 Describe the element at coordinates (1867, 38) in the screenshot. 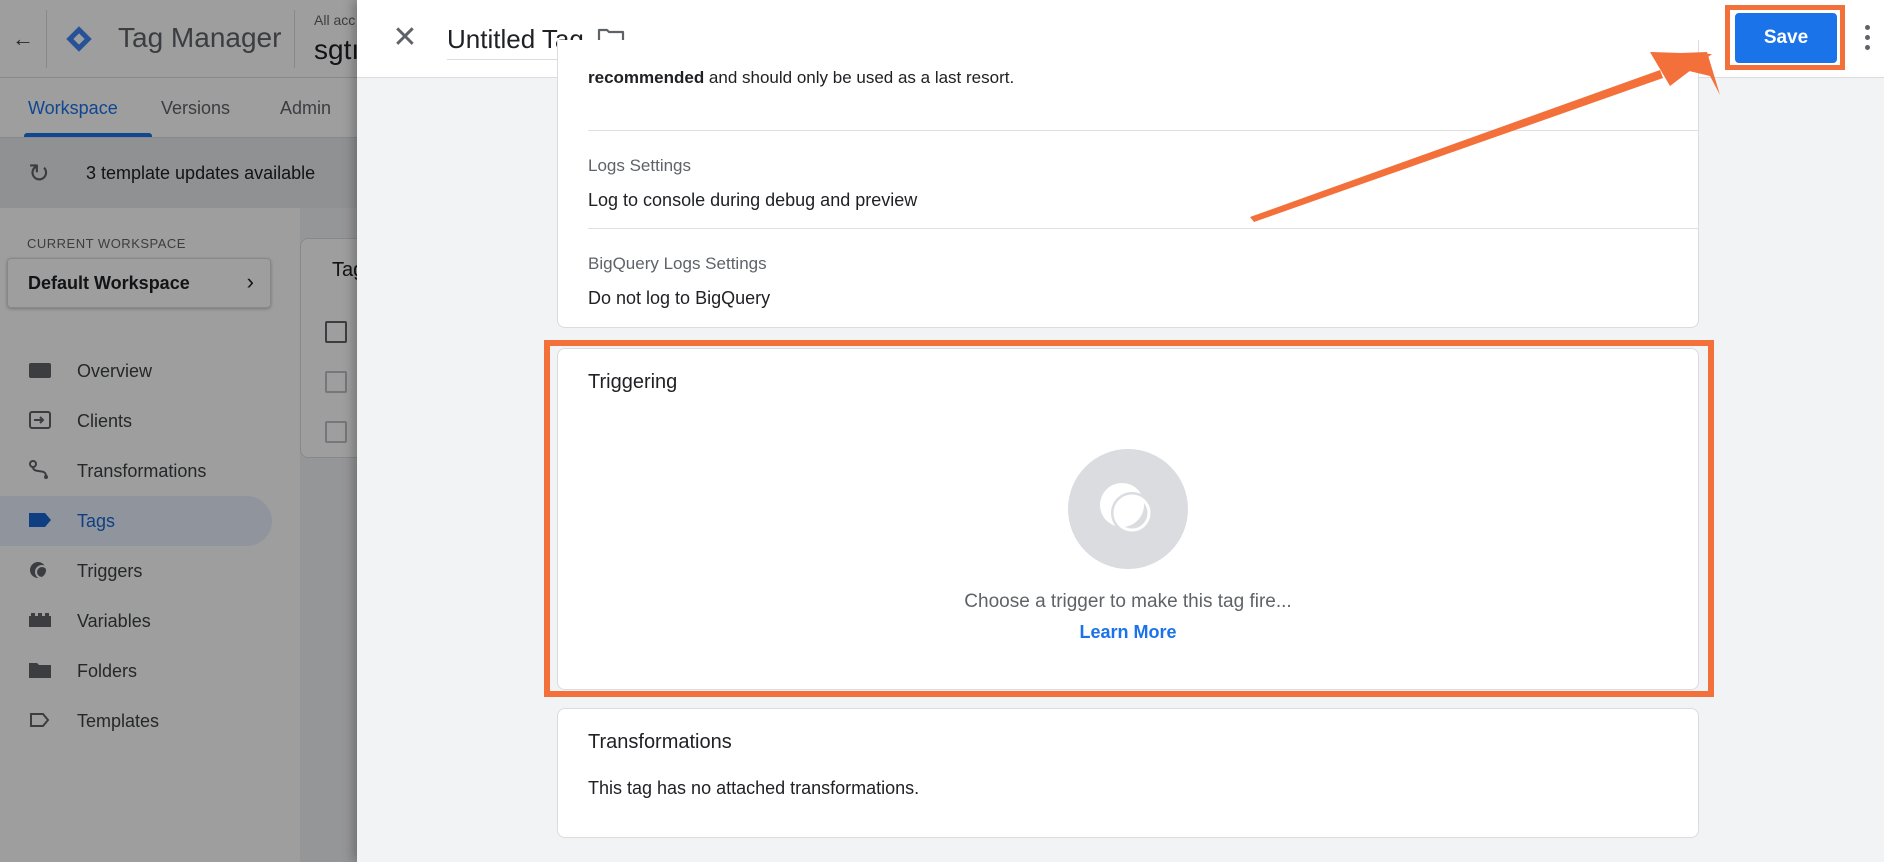

I see `more-vert-icon` at that location.